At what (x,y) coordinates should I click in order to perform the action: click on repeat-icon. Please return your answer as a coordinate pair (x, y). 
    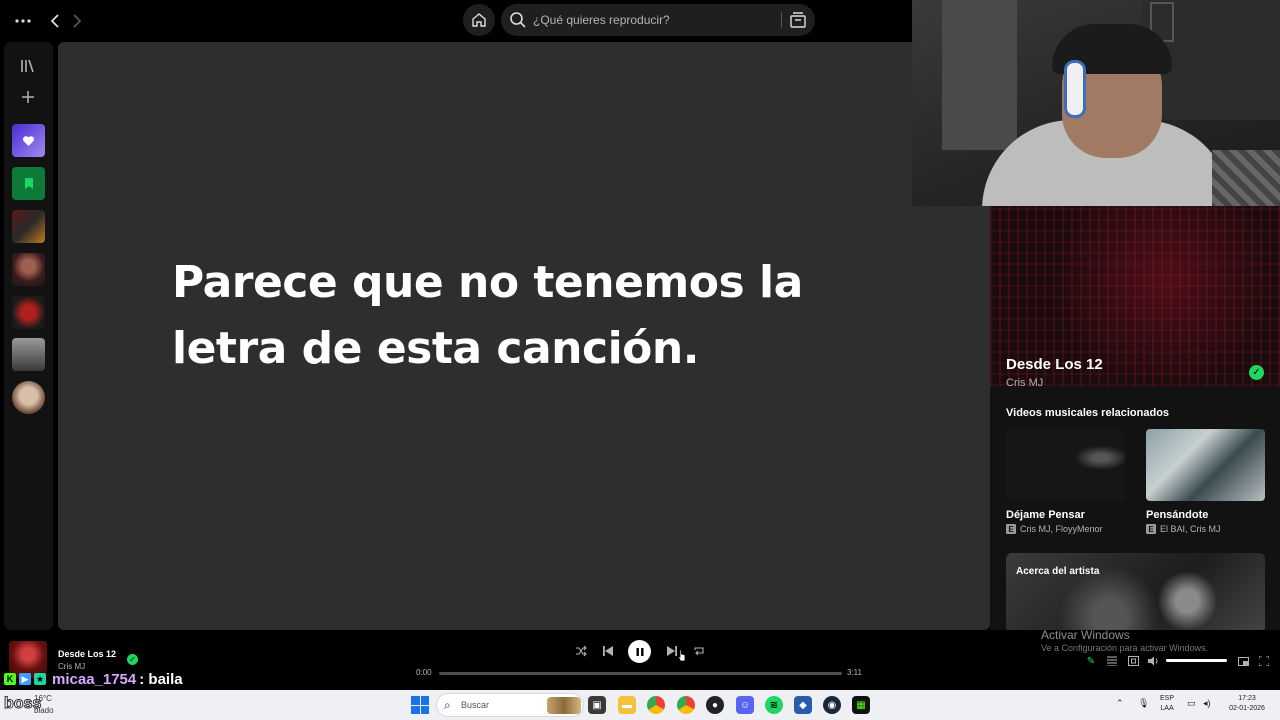
    Looking at the image, I should click on (699, 651).